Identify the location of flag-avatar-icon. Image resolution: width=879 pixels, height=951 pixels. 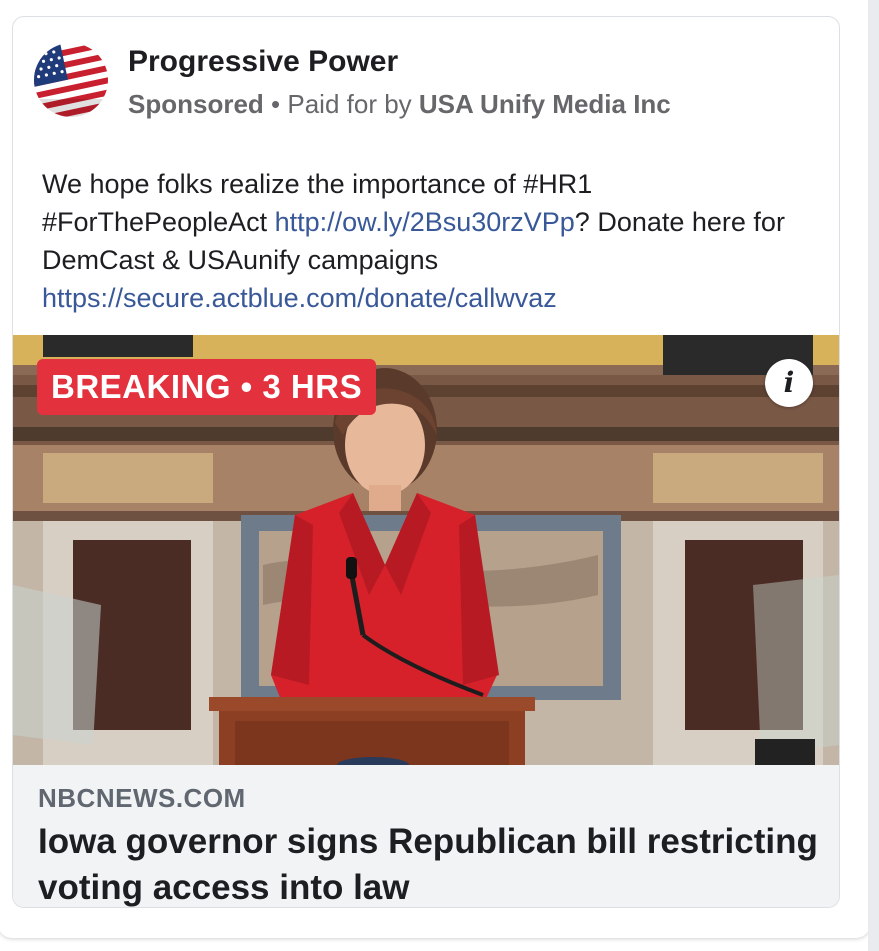
(71, 80).